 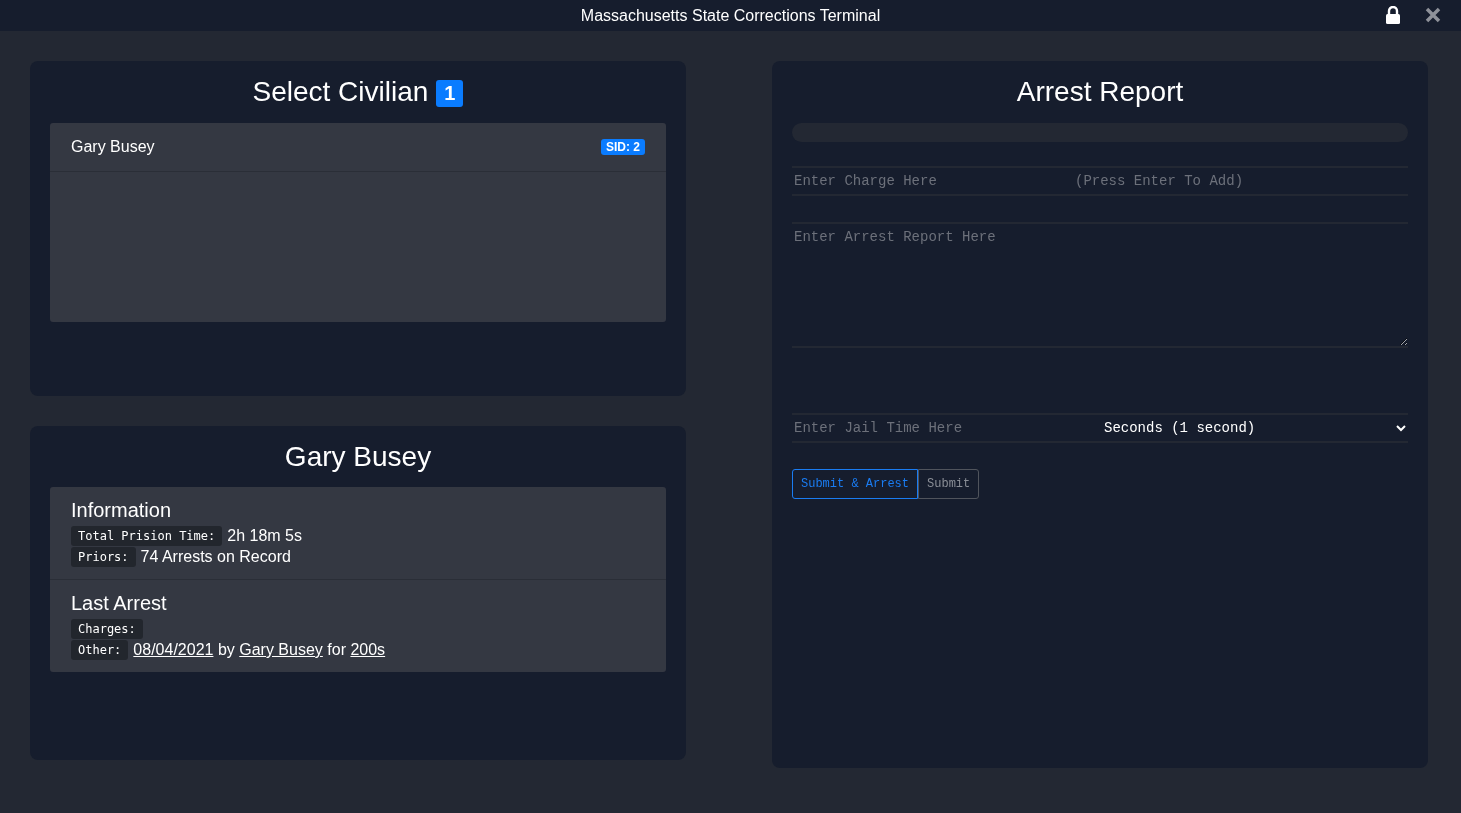 I want to click on unit-select: Seconds (1 second), so click(x=1256, y=428).